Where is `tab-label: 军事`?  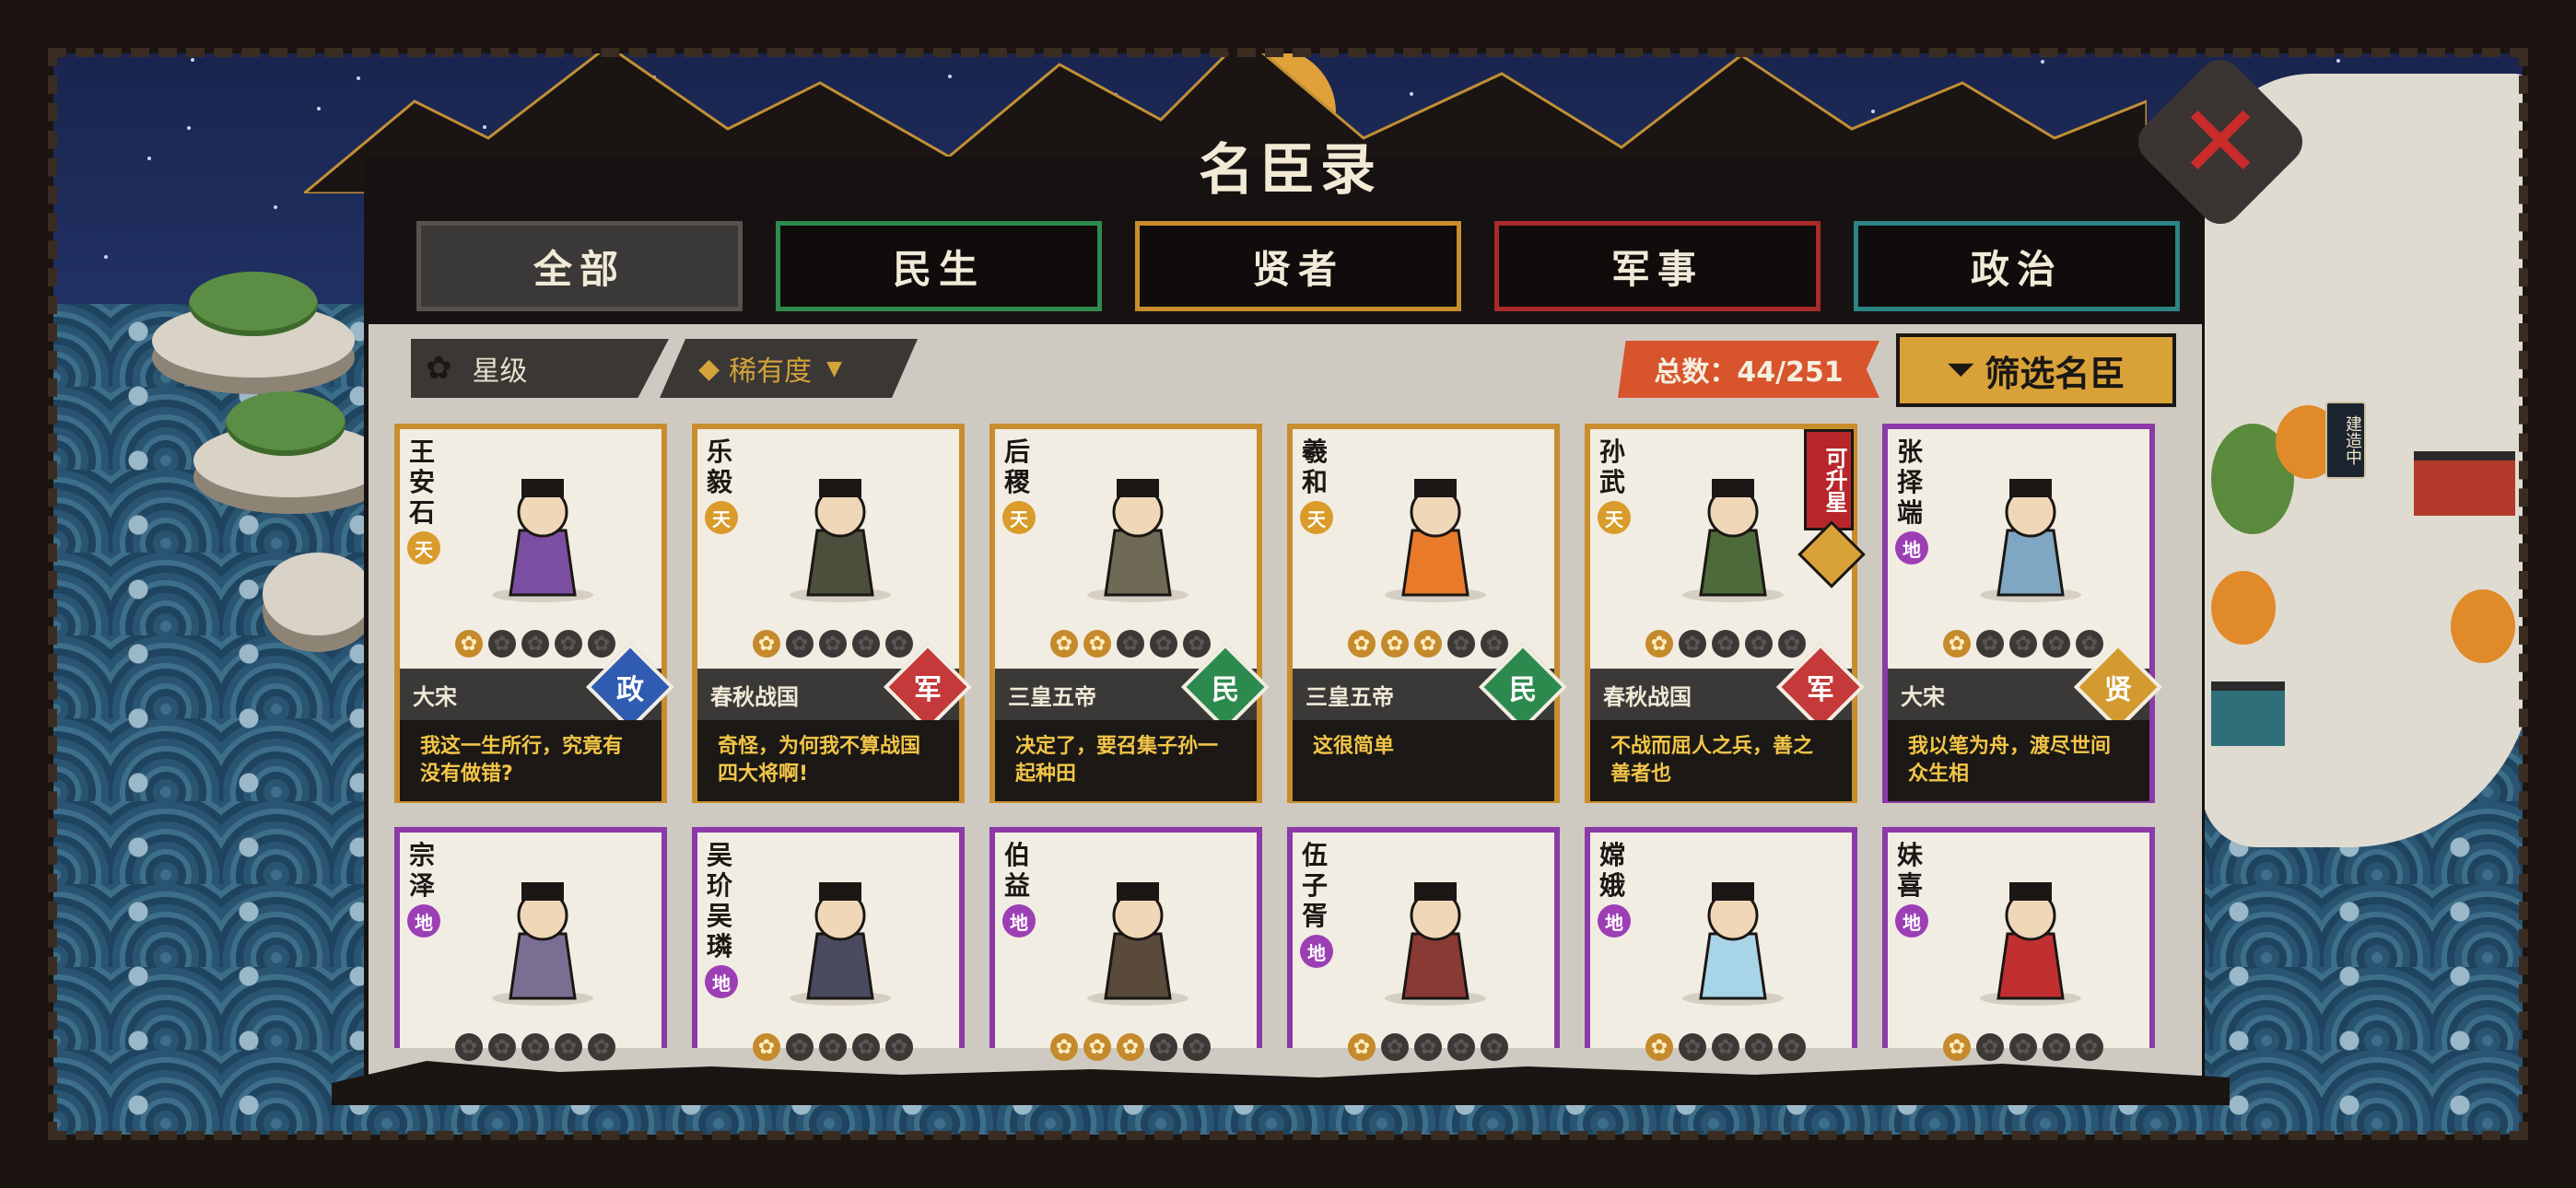 tab-label: 军事 is located at coordinates (1657, 269).